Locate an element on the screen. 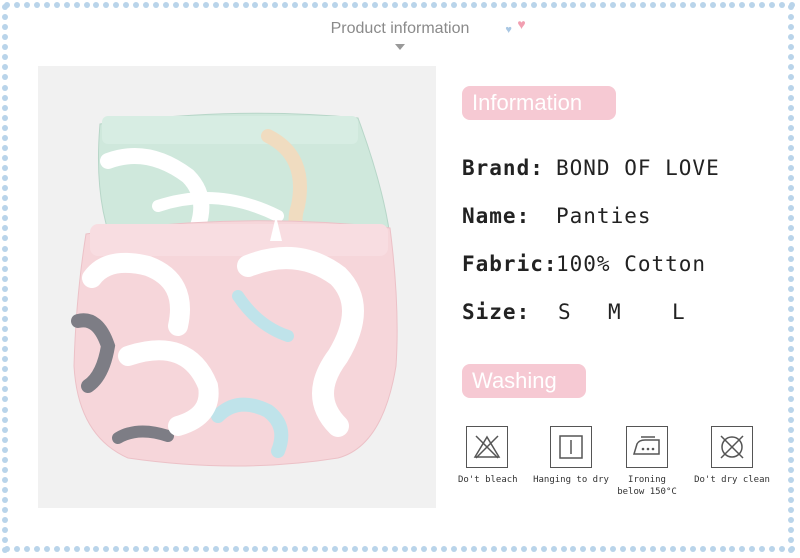  information-heading: Information is located at coordinates (539, 103).